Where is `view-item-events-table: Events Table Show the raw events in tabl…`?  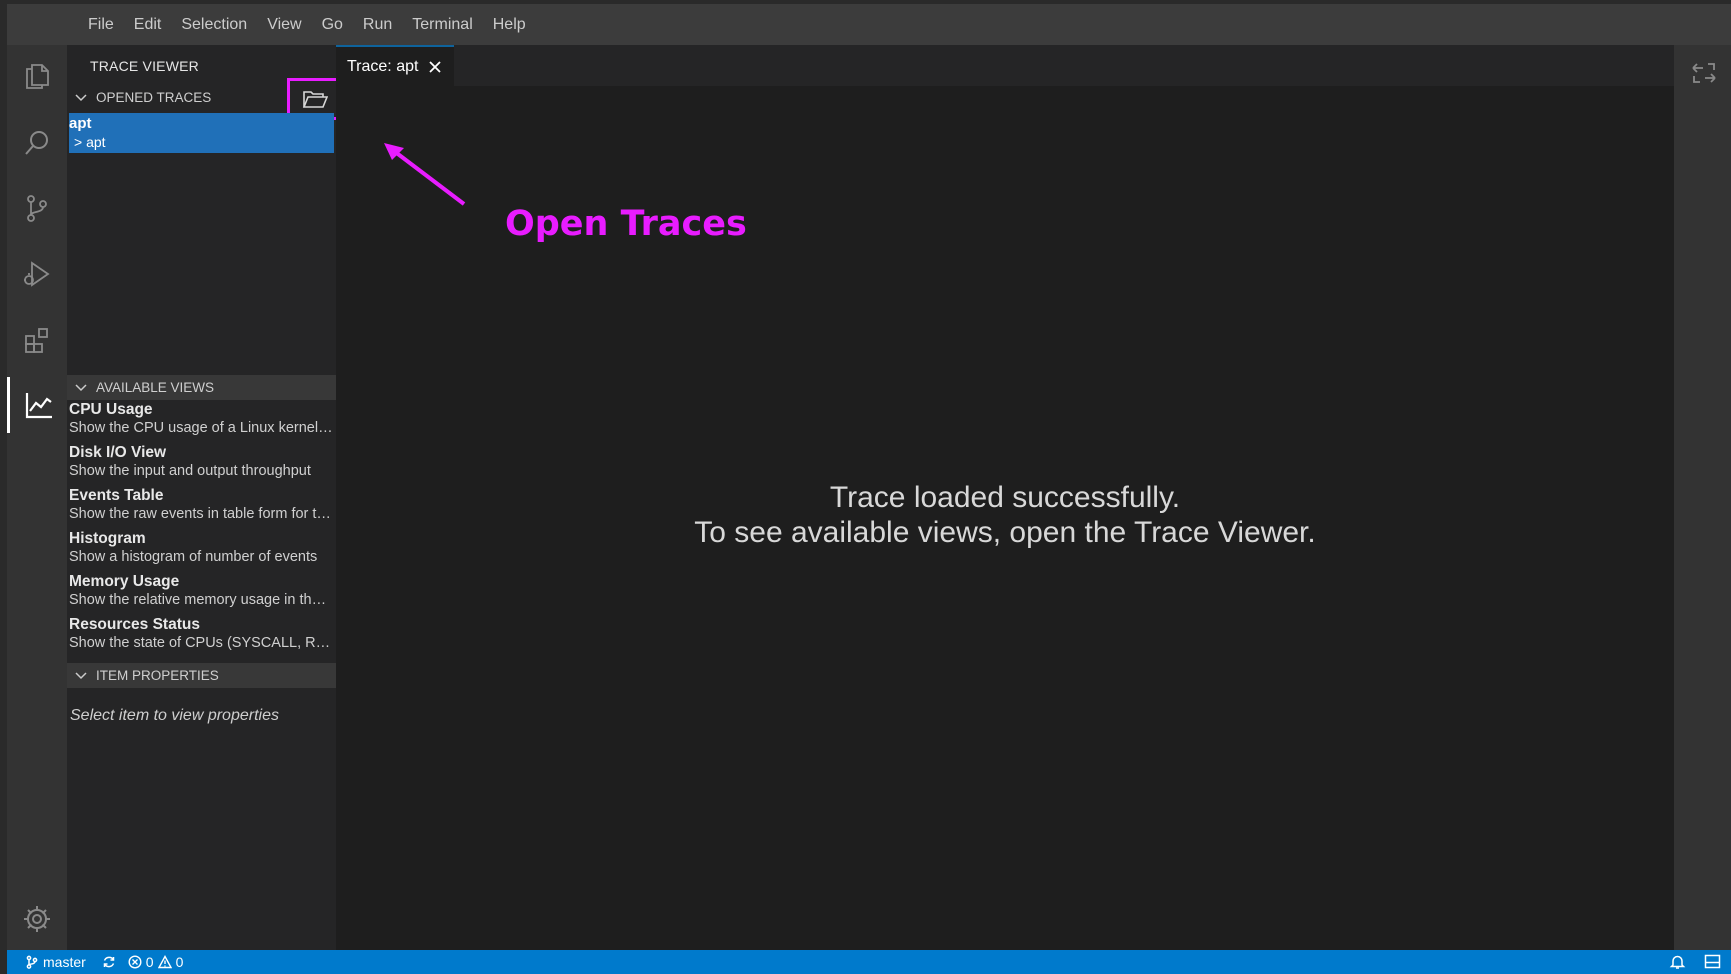 view-item-events-table: Events Table Show the raw events in tabl… is located at coordinates (201, 504).